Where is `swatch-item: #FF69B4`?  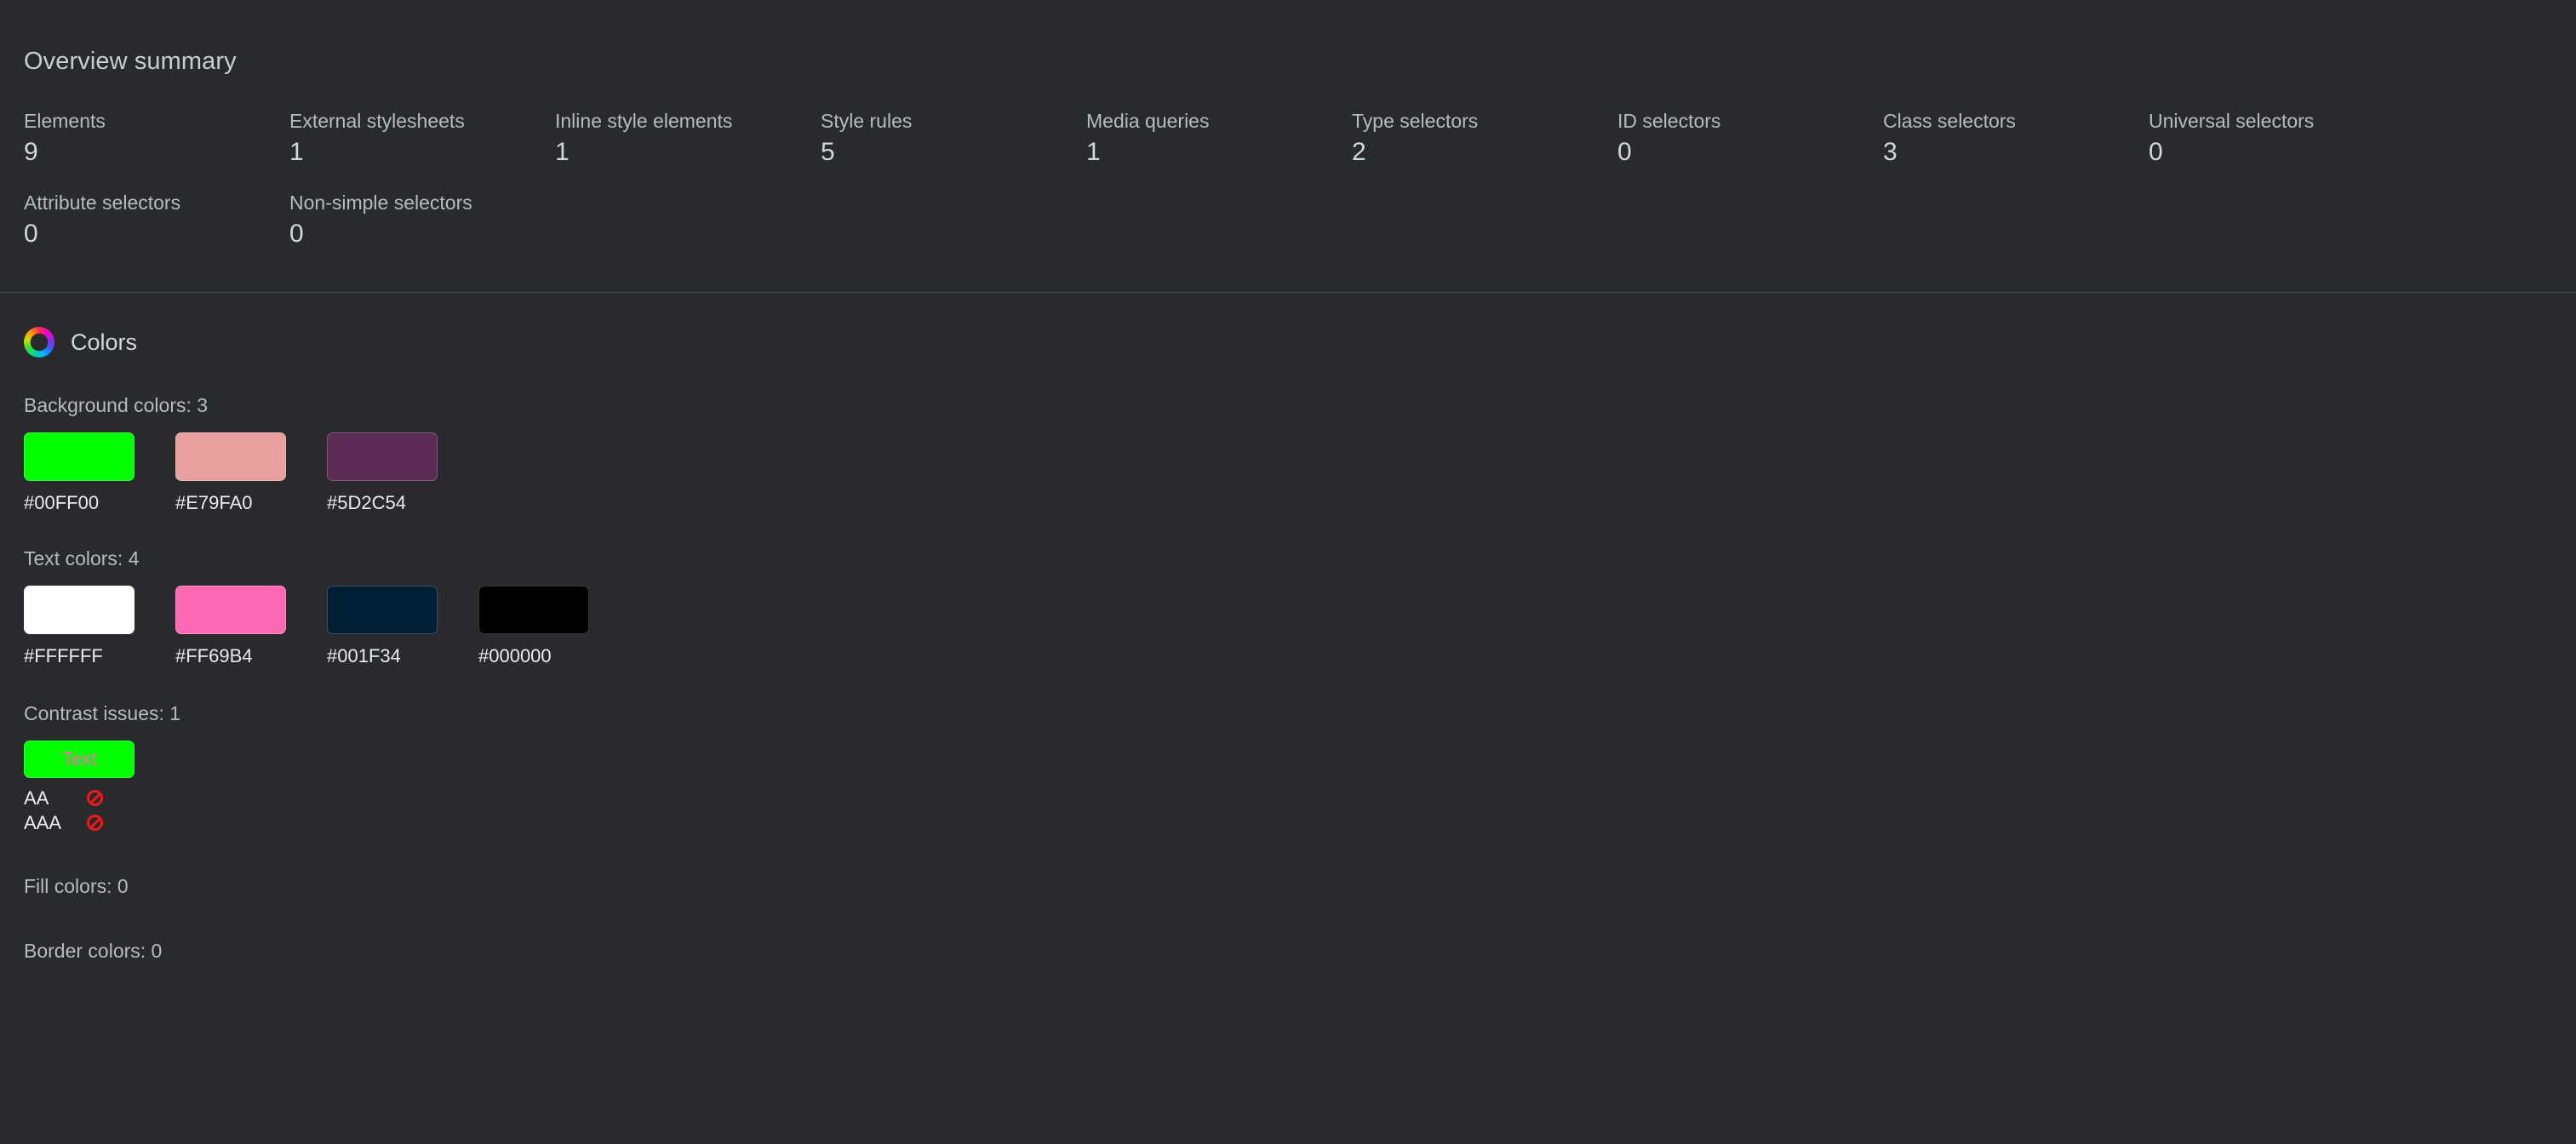 swatch-item: #FF69B4 is located at coordinates (231, 626).